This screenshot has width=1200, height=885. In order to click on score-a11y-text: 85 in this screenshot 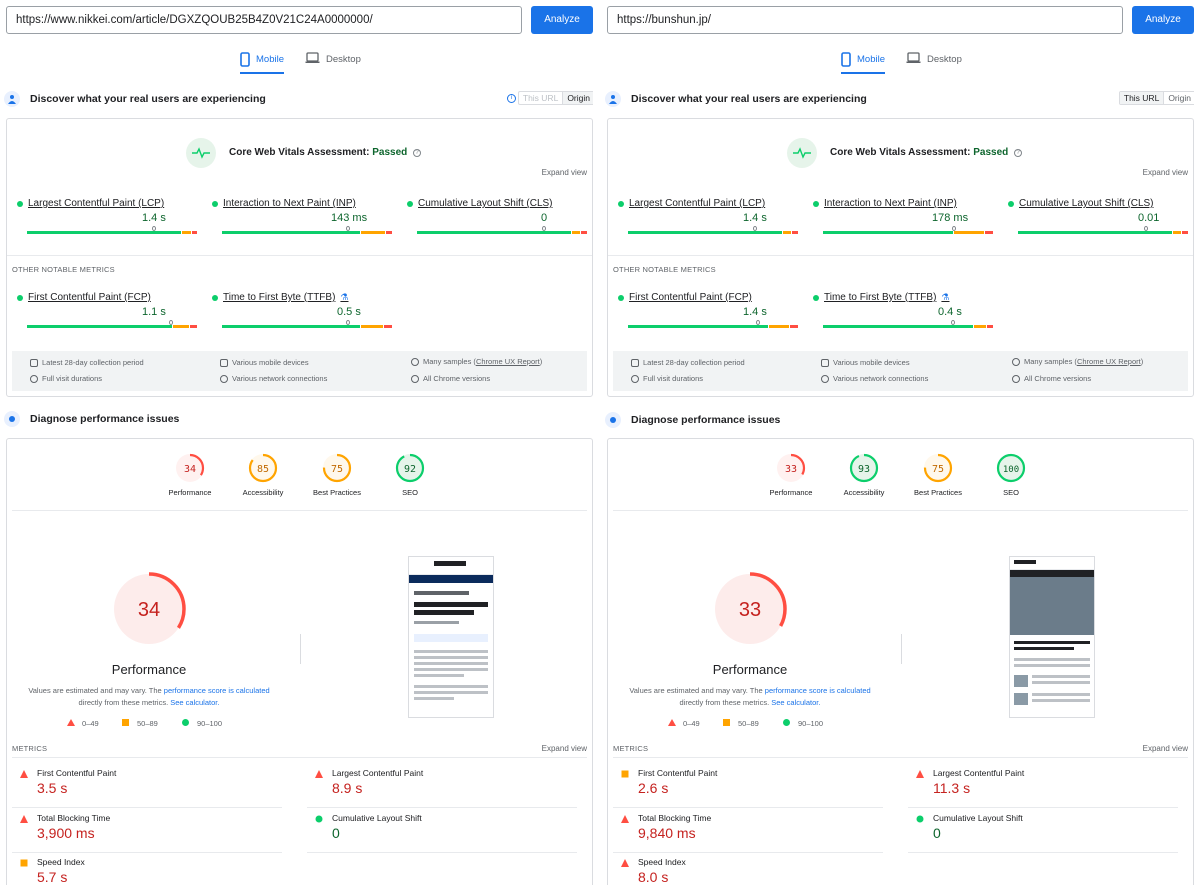, I will do `click(263, 469)`.